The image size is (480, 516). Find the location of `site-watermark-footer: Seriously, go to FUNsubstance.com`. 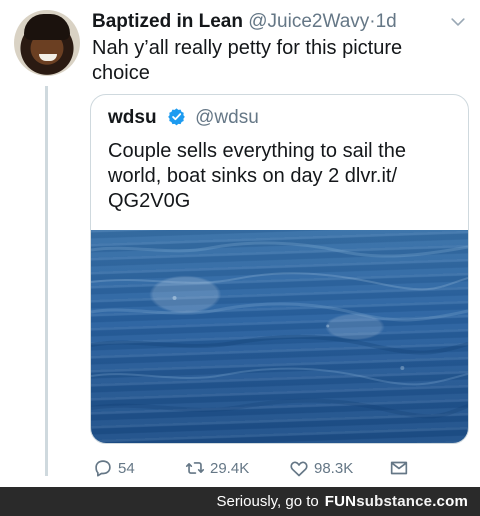

site-watermark-footer: Seriously, go to FUNsubstance.com is located at coordinates (240, 501).